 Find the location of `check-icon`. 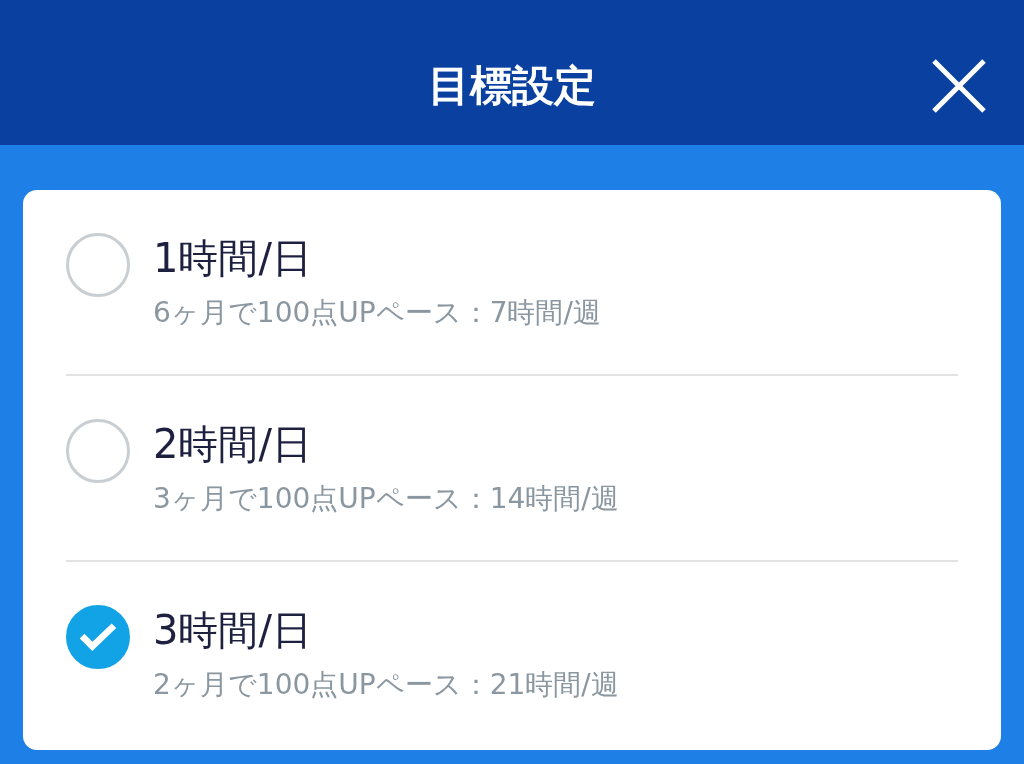

check-icon is located at coordinates (98, 637).